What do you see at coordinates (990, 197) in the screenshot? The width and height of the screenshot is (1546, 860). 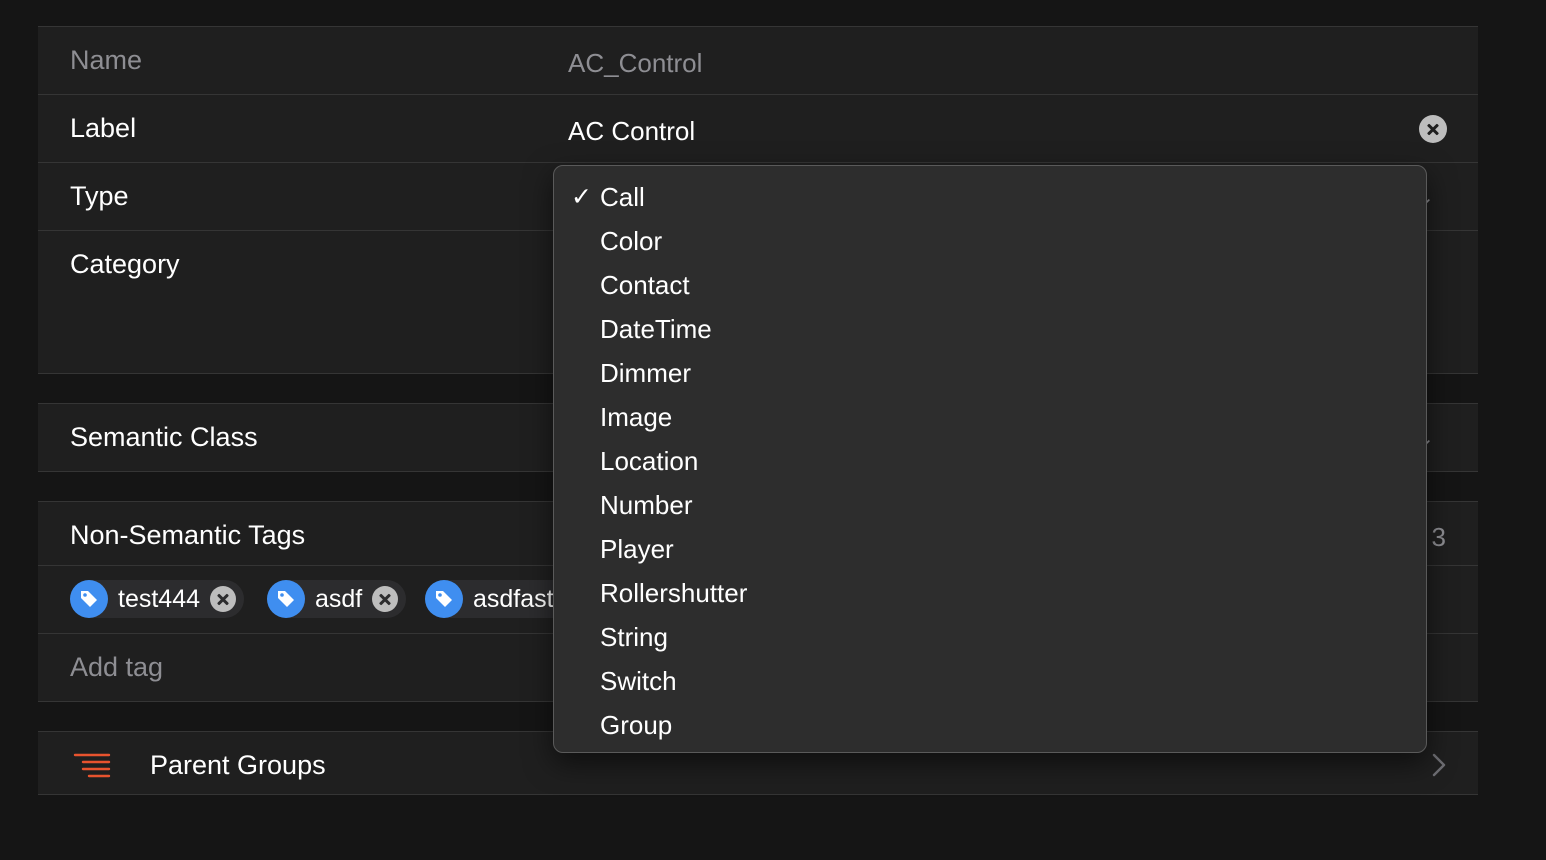 I see `menu-item-call: ✓ Call` at bounding box center [990, 197].